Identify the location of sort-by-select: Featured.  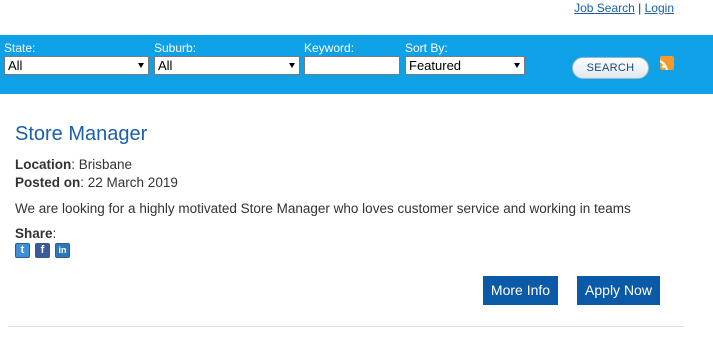
(465, 65).